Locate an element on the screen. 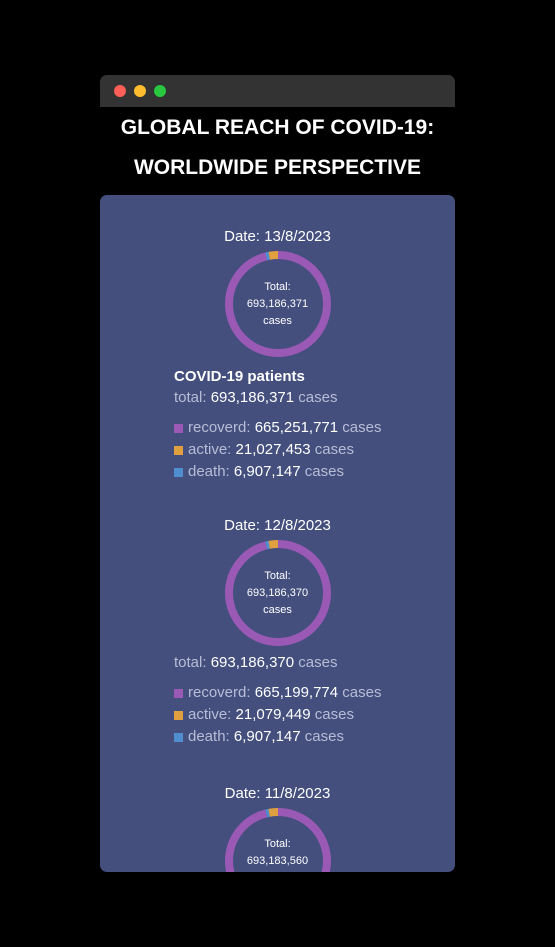  legend-recovered: recoverd: 665,251,771 cases is located at coordinates (314, 428).